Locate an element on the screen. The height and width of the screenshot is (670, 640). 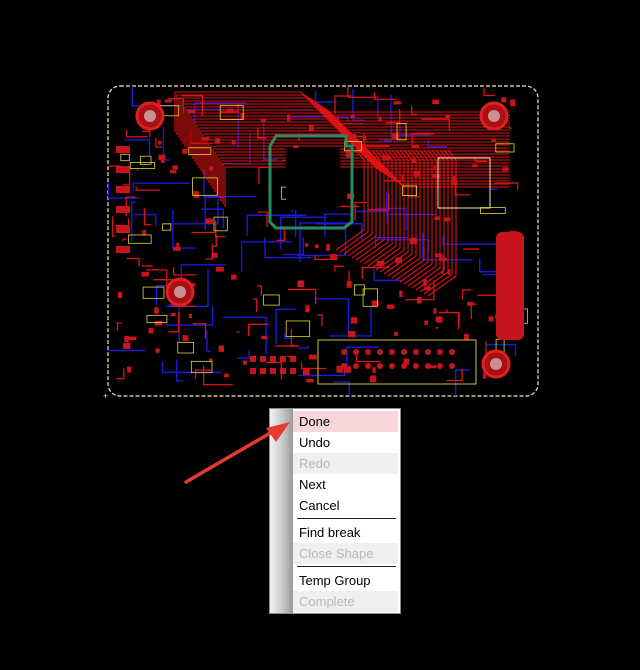
menu-item-next: Next is located at coordinates (345, 484).